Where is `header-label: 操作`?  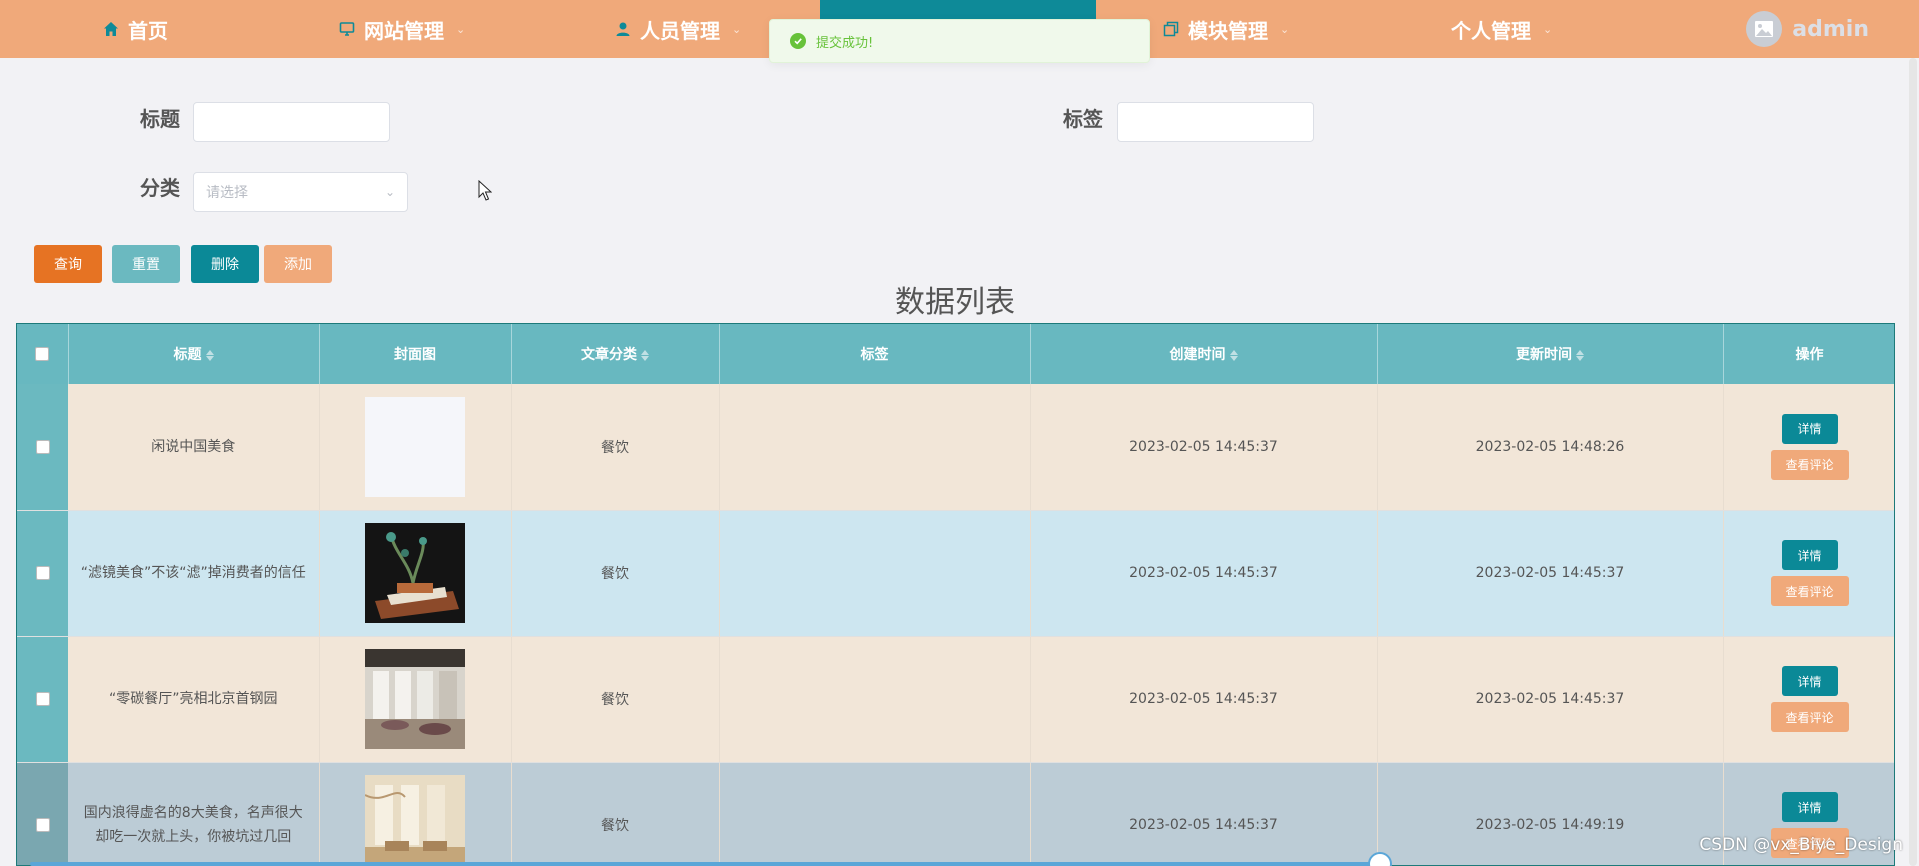
header-label: 操作 is located at coordinates (1809, 355).